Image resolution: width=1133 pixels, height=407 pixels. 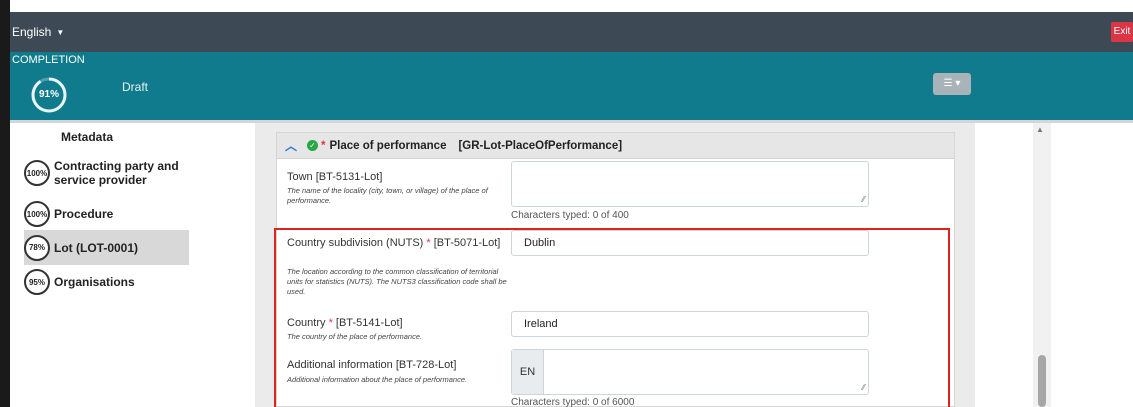 I want to click on sidebar-item-procedure: 100% Procedure, so click(x=106, y=214).